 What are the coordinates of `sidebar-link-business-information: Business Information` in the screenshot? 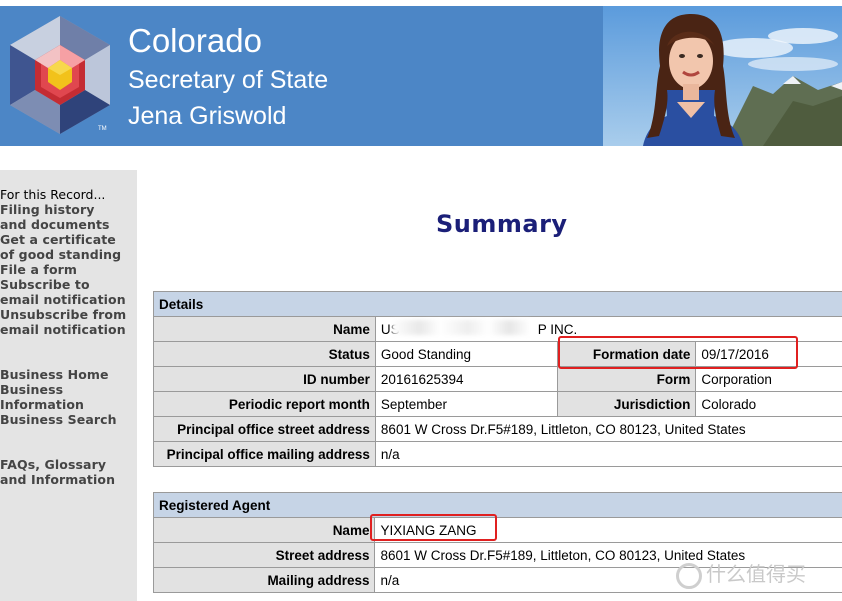 It's located at (42, 397).